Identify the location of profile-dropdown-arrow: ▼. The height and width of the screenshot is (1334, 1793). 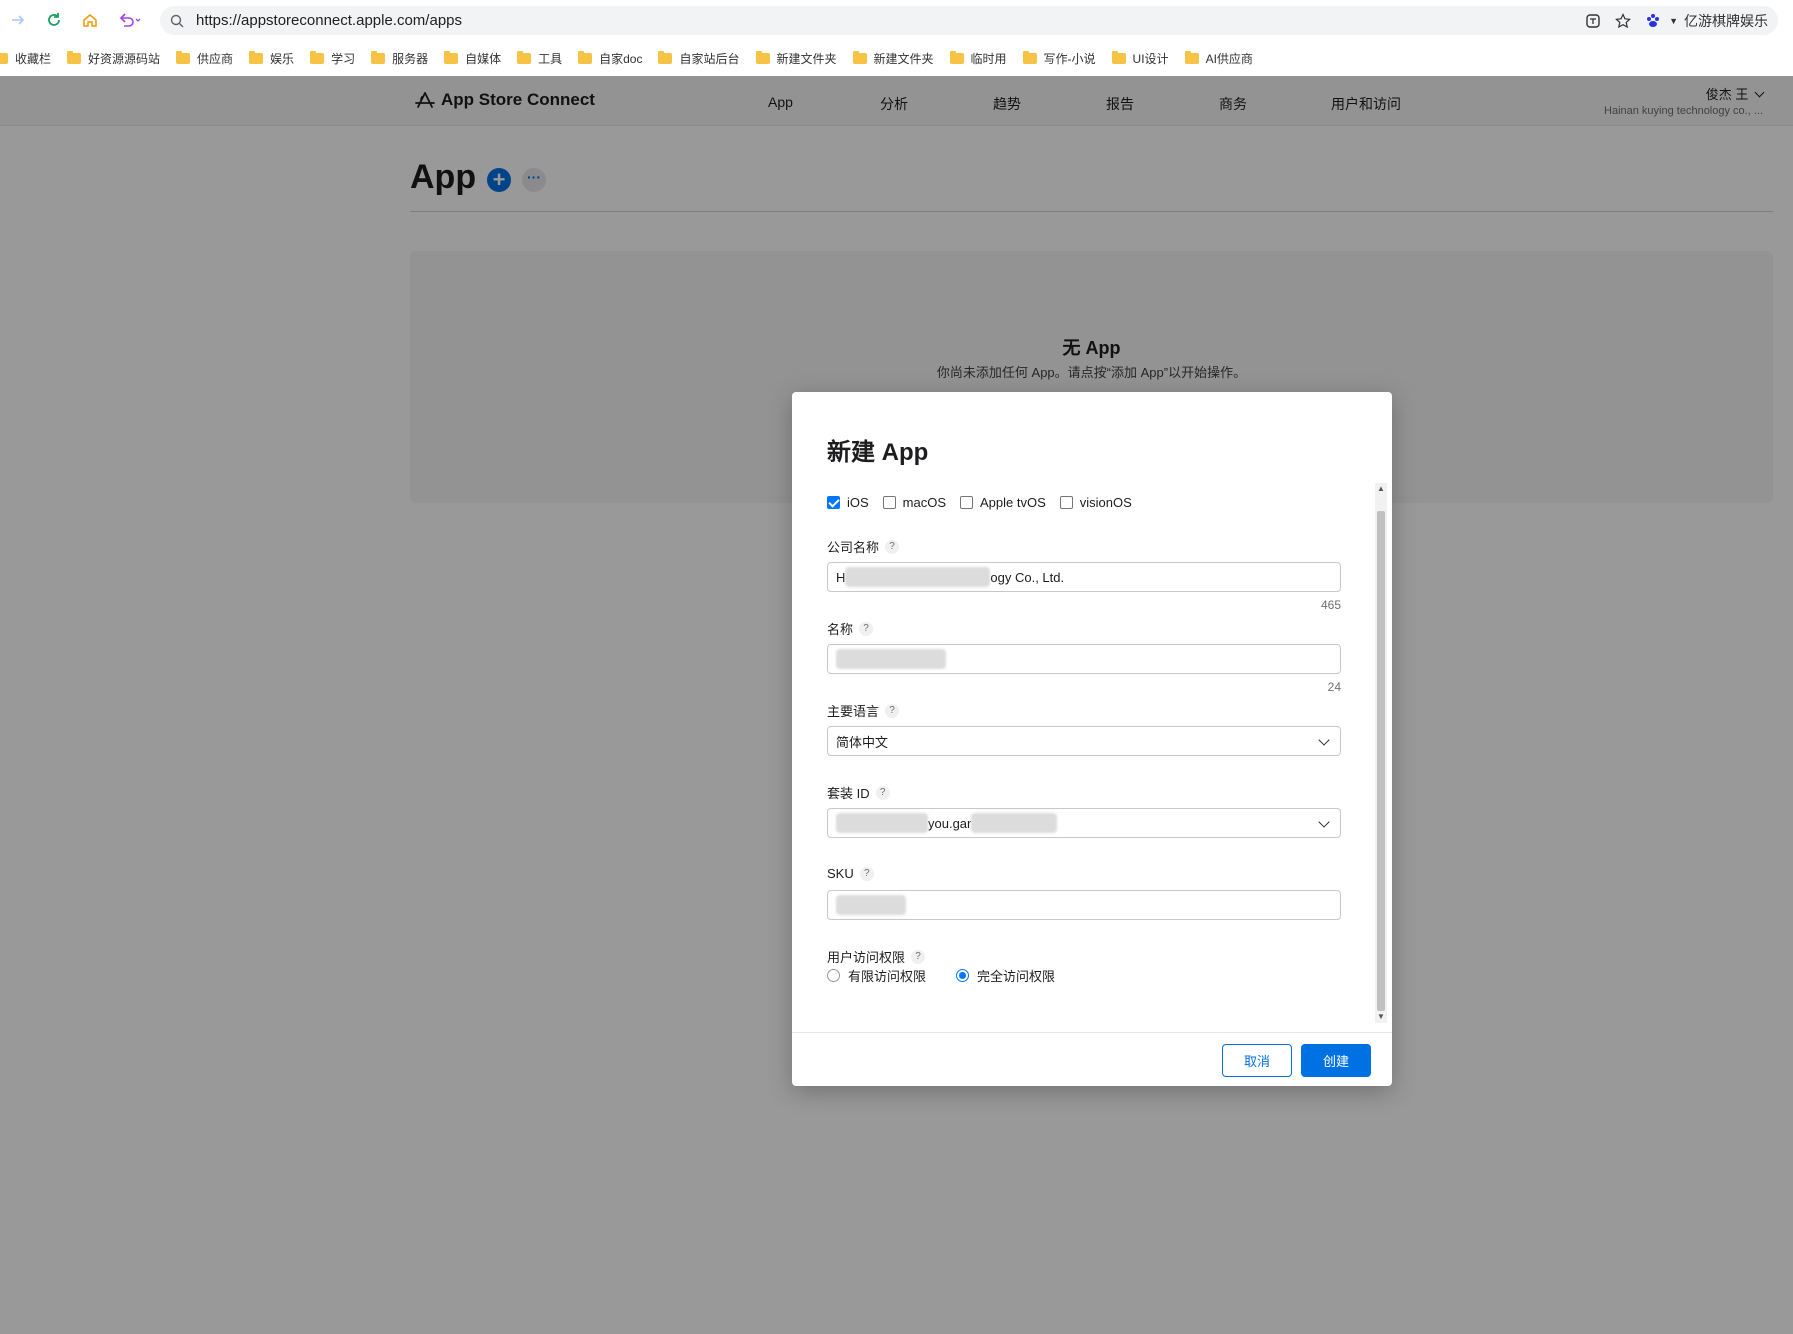
(1673, 20).